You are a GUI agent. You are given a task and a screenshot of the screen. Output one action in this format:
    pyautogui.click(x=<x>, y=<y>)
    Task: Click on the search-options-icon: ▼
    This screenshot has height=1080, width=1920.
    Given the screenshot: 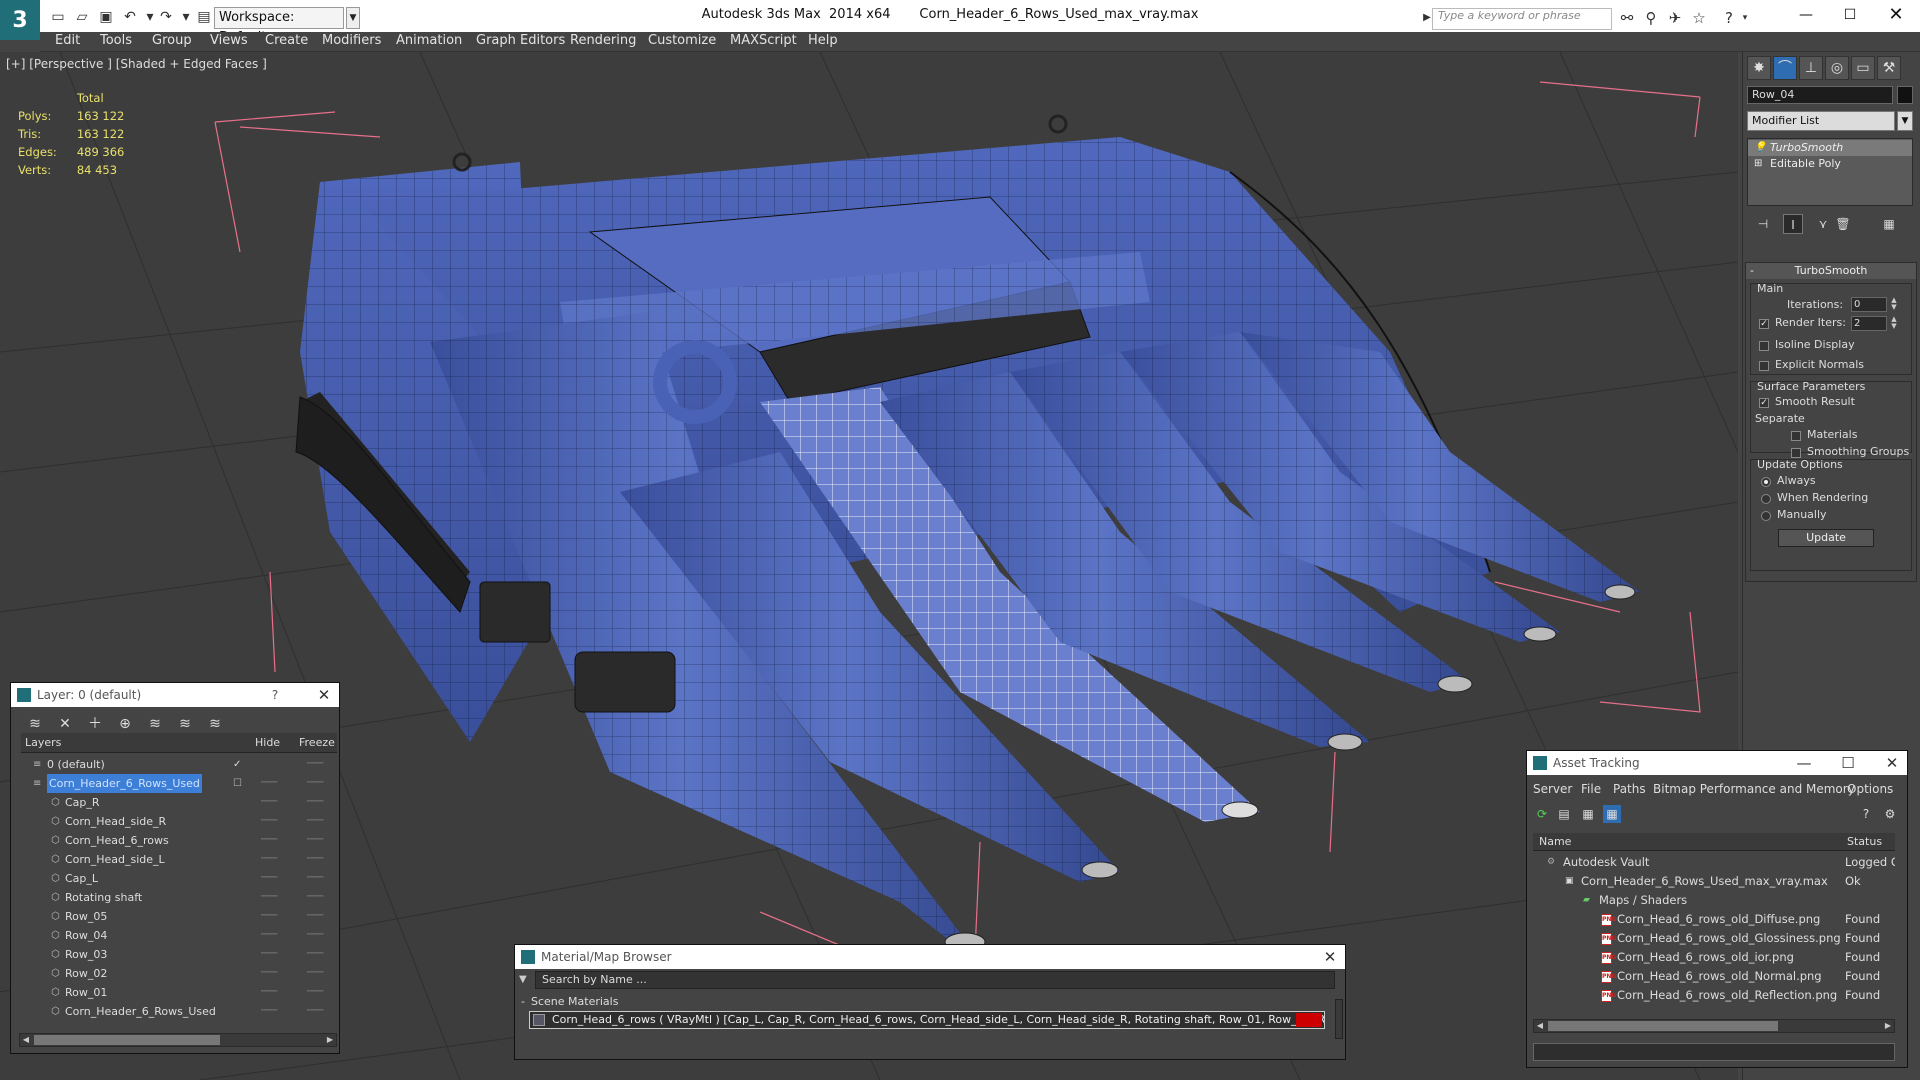 What is the action you would take?
    pyautogui.click(x=526, y=980)
    